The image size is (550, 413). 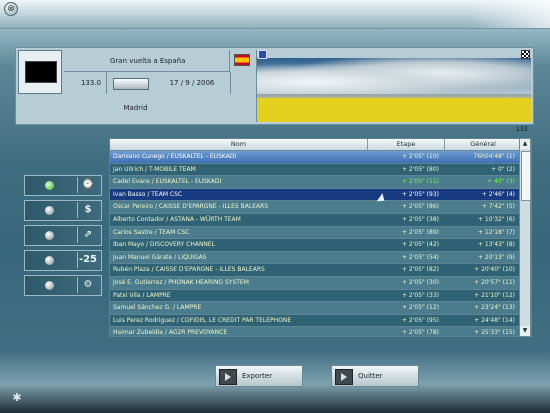 I want to click on race-date: 17 / 9 / 2006, so click(x=192, y=83).